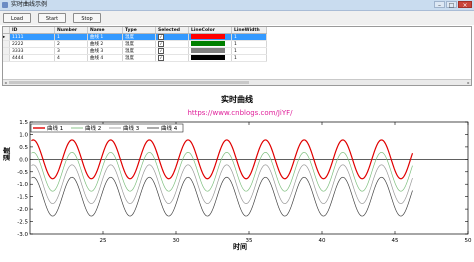 This screenshot has height=262, width=474. I want to click on y-tick-label: 0.0, so click(23, 160).